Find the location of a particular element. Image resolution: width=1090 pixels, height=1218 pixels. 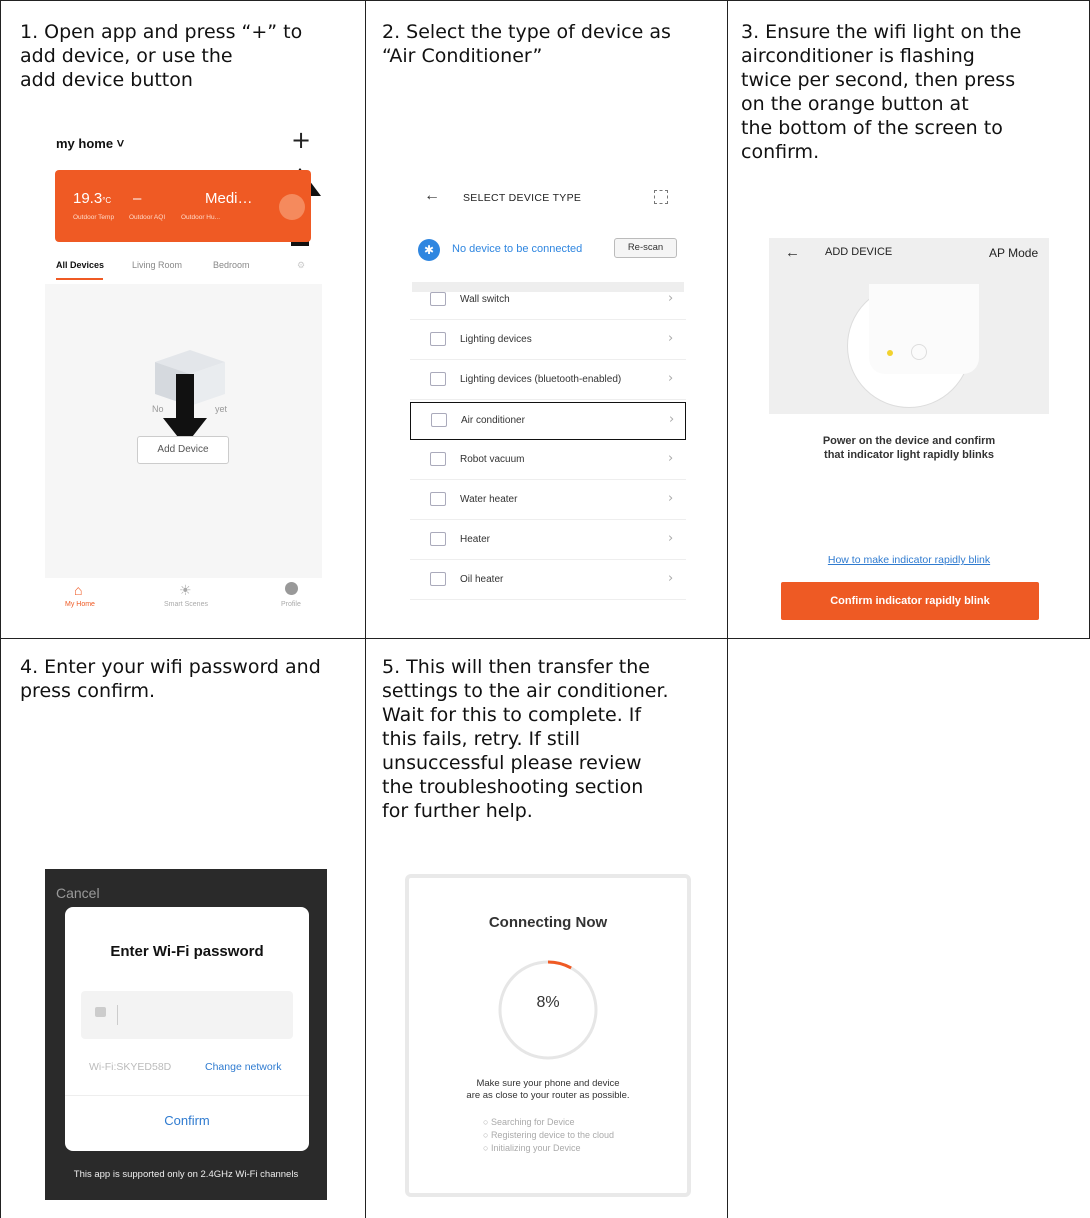

wifi-network-name: Wi-Fi:SKYED58D is located at coordinates (130, 1067).